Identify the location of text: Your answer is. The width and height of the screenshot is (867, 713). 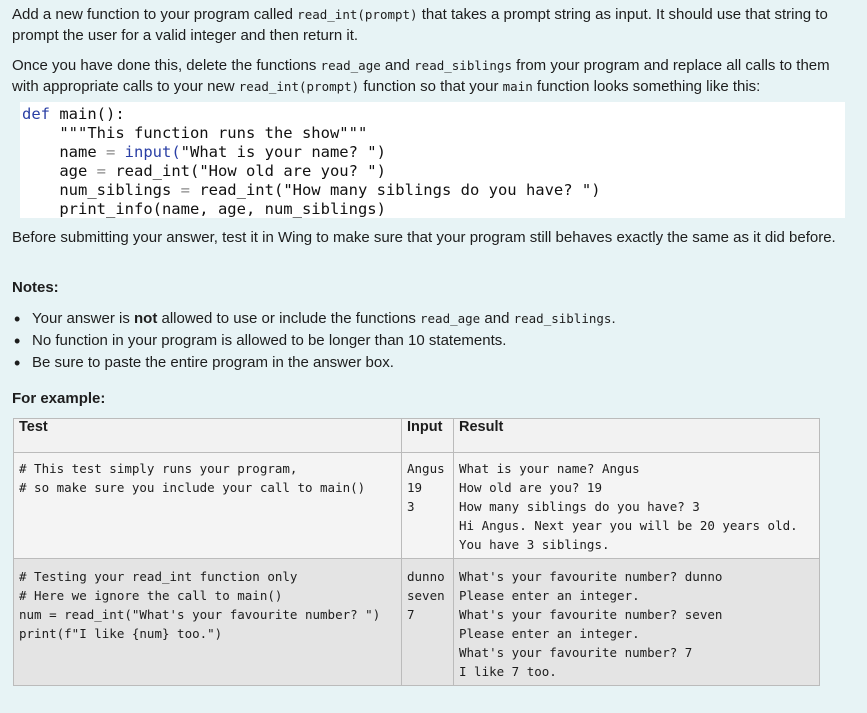
(83, 318).